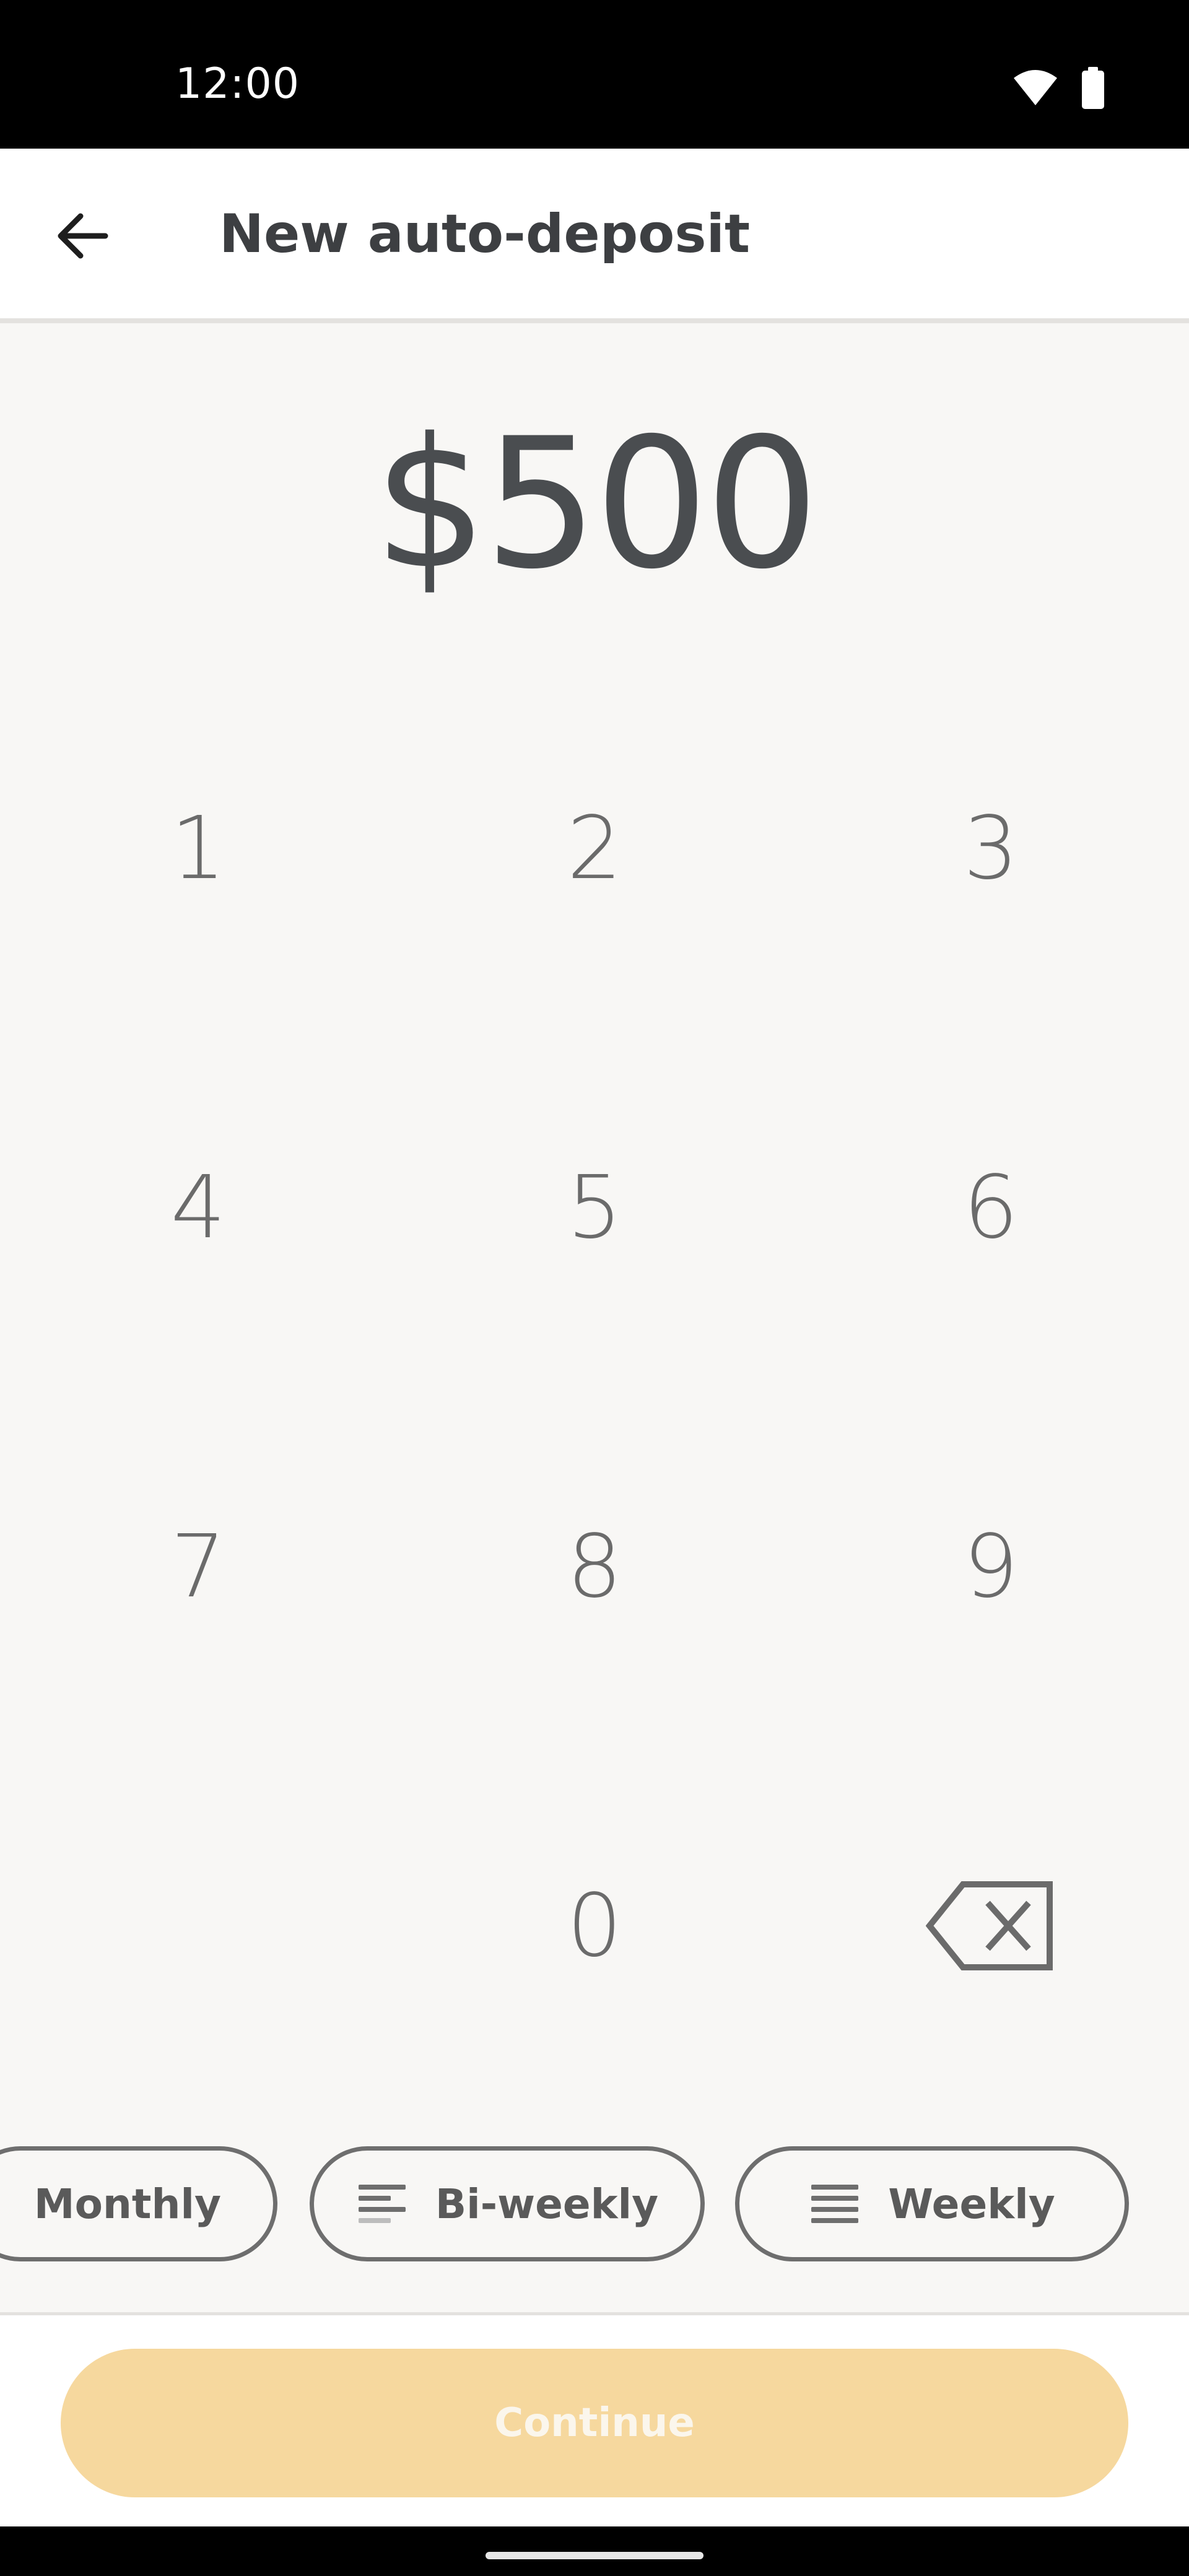 The height and width of the screenshot is (2576, 1189). Describe the element at coordinates (596, 505) in the screenshot. I see `amount-display: $500` at that location.